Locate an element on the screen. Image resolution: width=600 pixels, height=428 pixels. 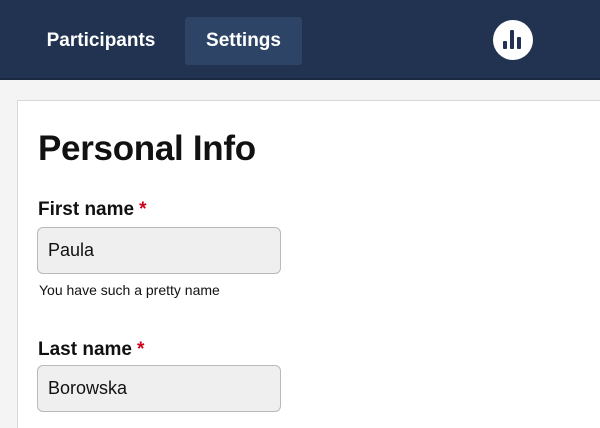
last-name-label: Last name * is located at coordinates (91, 350).